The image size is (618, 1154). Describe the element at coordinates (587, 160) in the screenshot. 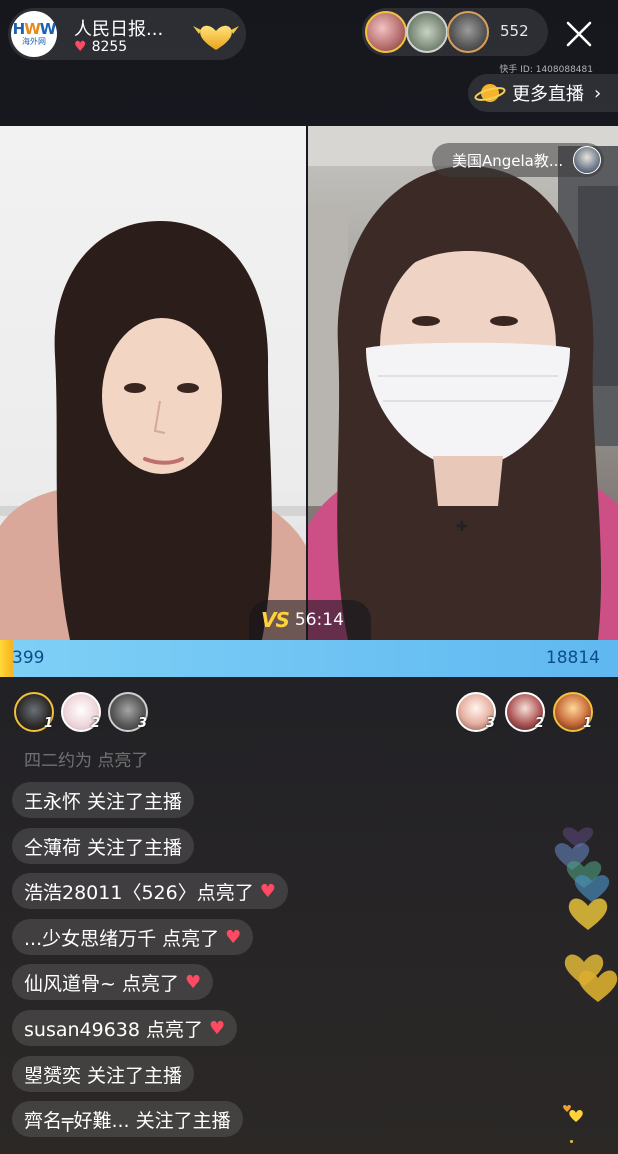

I see `opponent-anchor-avatar` at that location.